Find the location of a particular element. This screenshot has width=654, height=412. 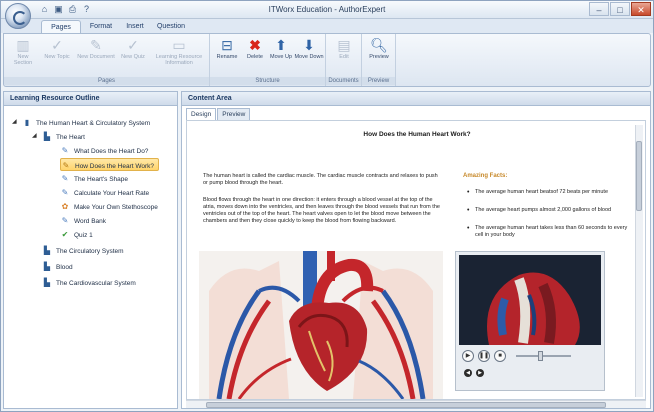

heart-illustration is located at coordinates (321, 325).